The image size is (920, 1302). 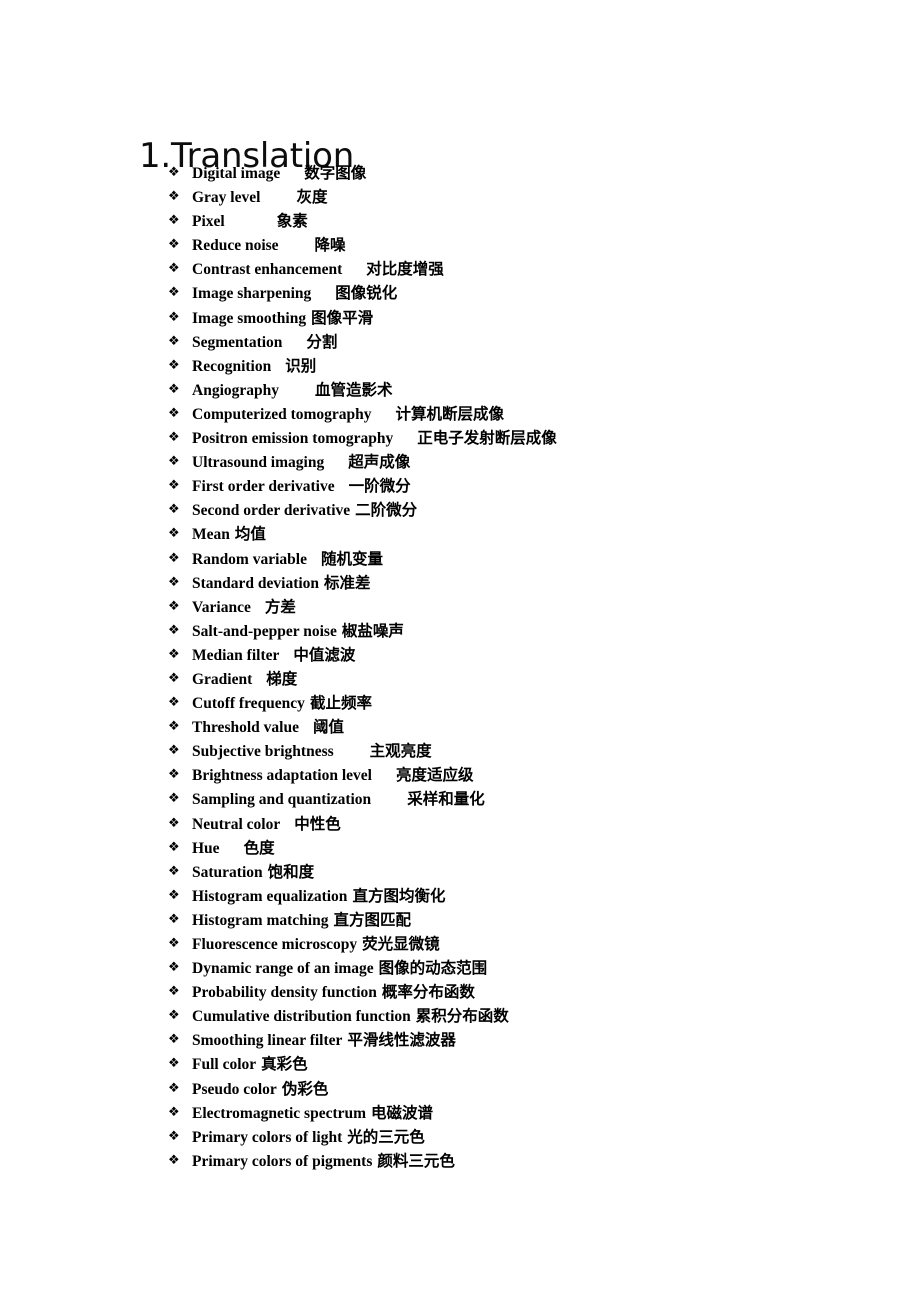 I want to click on list-item: ❖ Standard deviation 标准差, so click(x=460, y=583).